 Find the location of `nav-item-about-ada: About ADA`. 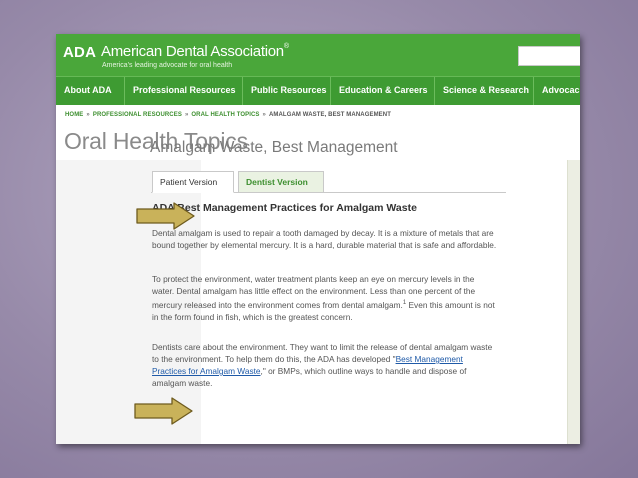

nav-item-about-ada: About ADA is located at coordinates (90, 91).